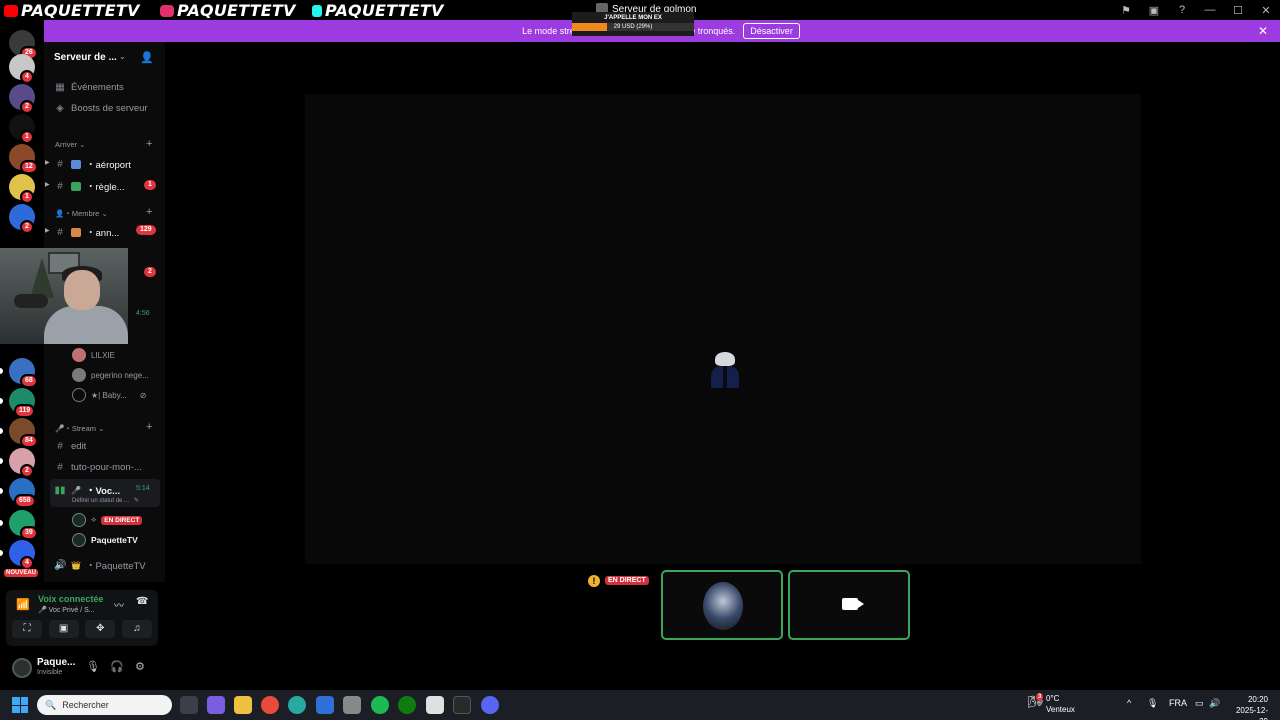 This screenshot has width=1280, height=720. What do you see at coordinates (29, 533) in the screenshot?
I see `server-badge: 39` at bounding box center [29, 533].